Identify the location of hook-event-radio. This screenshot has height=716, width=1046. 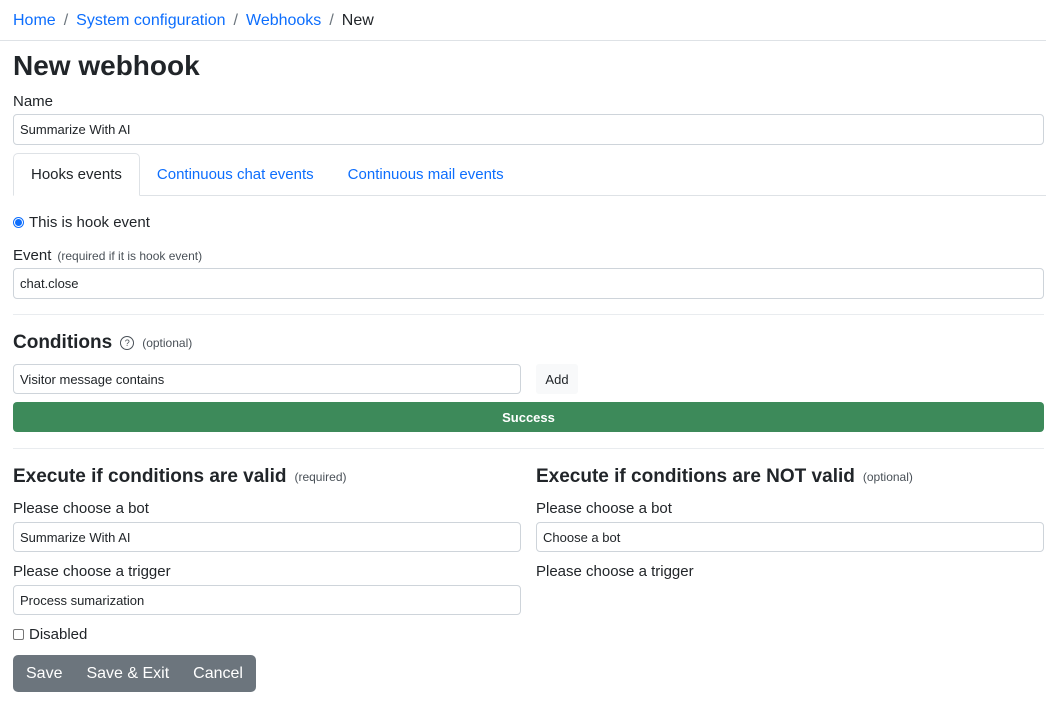
(18, 222).